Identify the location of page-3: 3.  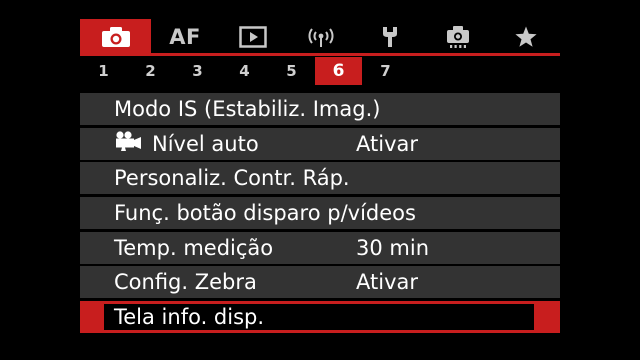
(197, 71).